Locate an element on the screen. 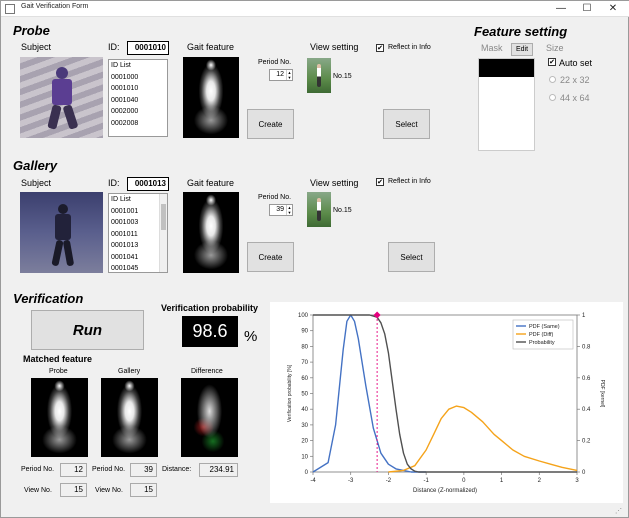  list-item: 0002000 is located at coordinates (138, 112).